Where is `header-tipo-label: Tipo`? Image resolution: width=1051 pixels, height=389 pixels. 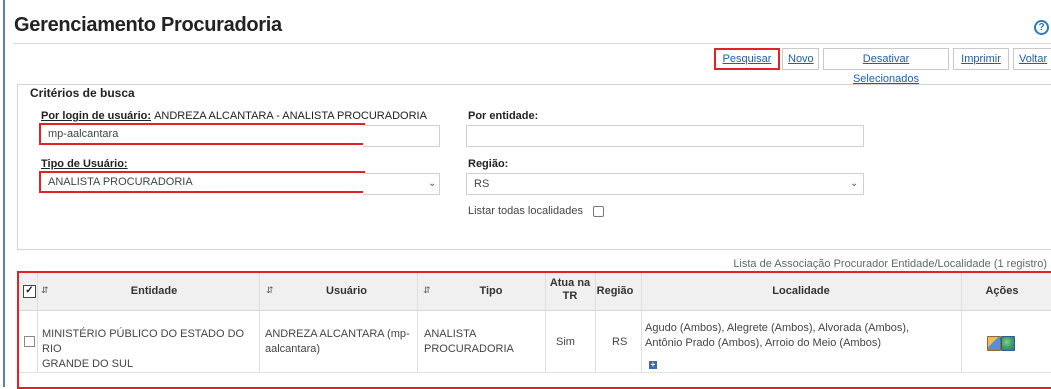
header-tipo-label: Tipo is located at coordinates (491, 291).